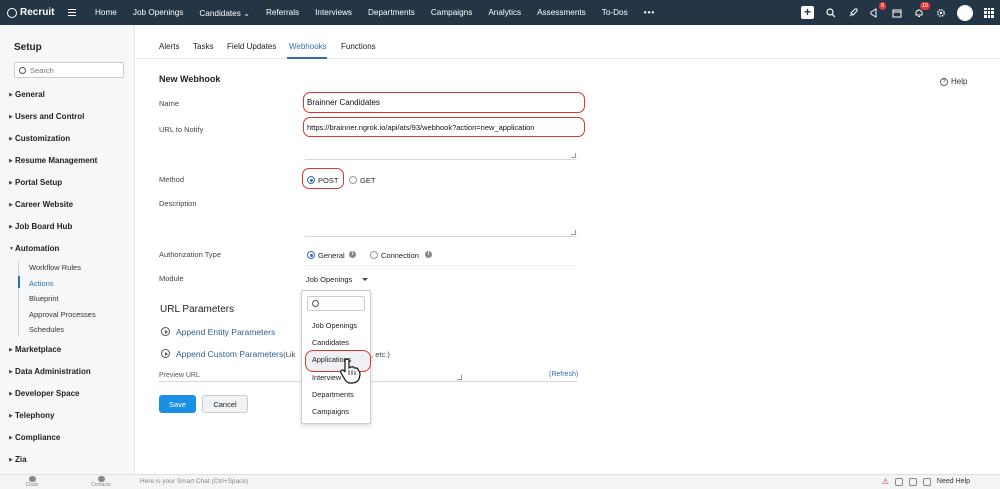 This screenshot has width=1000, height=489. I want to click on warning-icon: ⚠, so click(885, 481).